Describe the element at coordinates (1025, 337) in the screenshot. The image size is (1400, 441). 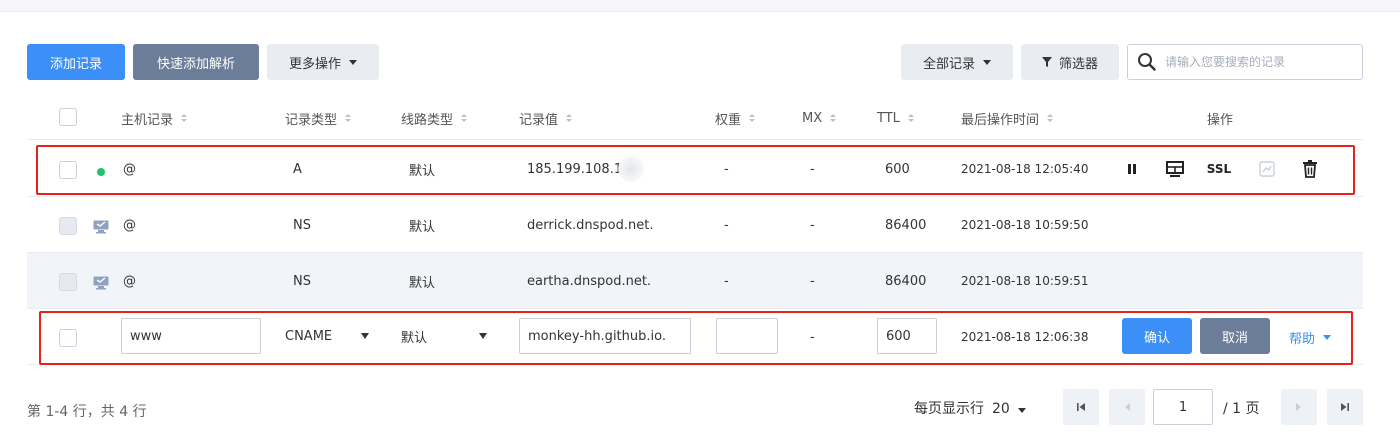
I see `cell-updated: 2021-08-18 12:06:38` at that location.